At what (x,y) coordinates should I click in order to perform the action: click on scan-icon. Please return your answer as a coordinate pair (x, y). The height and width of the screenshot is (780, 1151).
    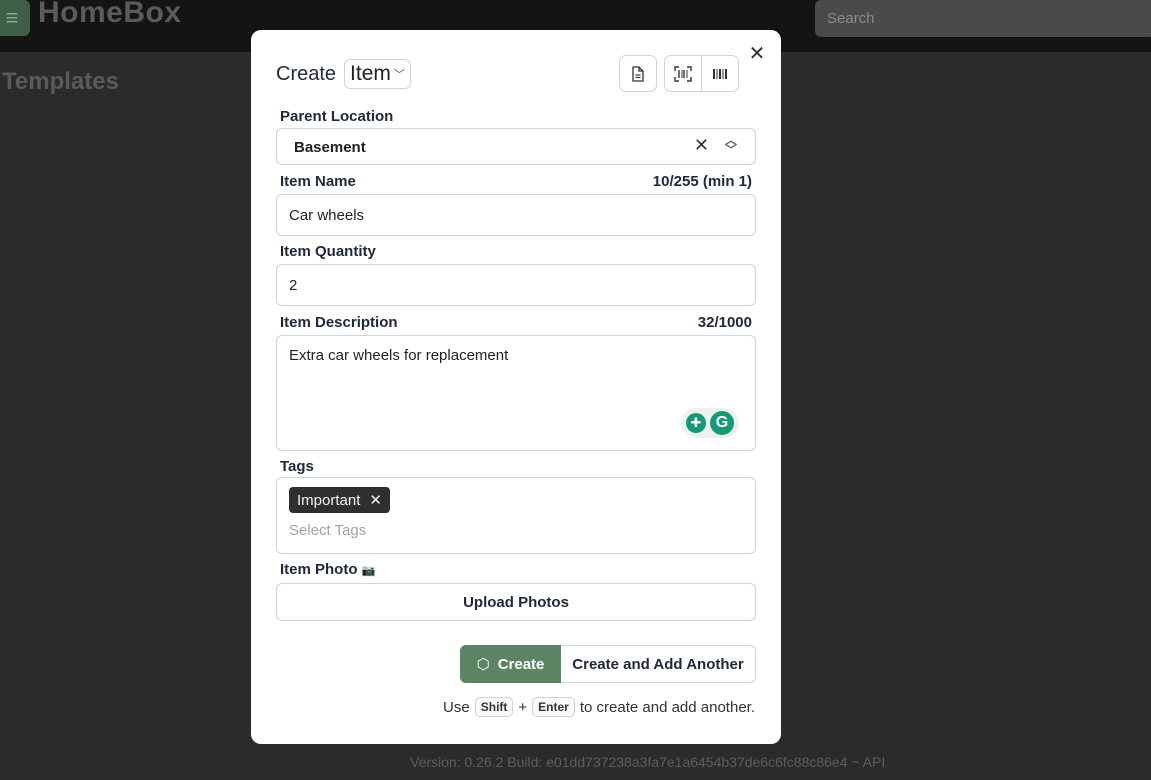
    Looking at the image, I should click on (683, 73).